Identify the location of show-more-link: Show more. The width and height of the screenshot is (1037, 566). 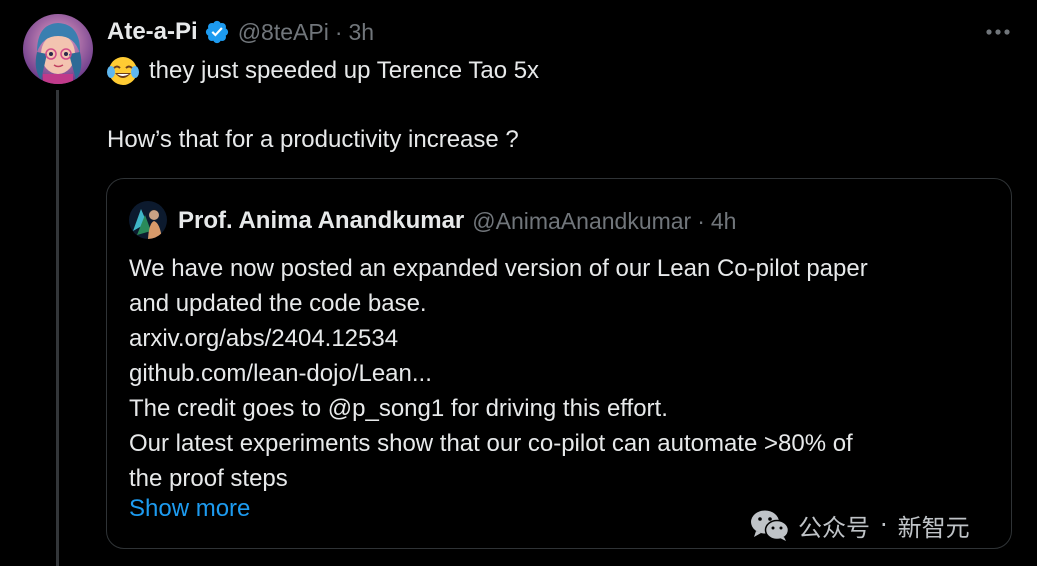
(189, 509).